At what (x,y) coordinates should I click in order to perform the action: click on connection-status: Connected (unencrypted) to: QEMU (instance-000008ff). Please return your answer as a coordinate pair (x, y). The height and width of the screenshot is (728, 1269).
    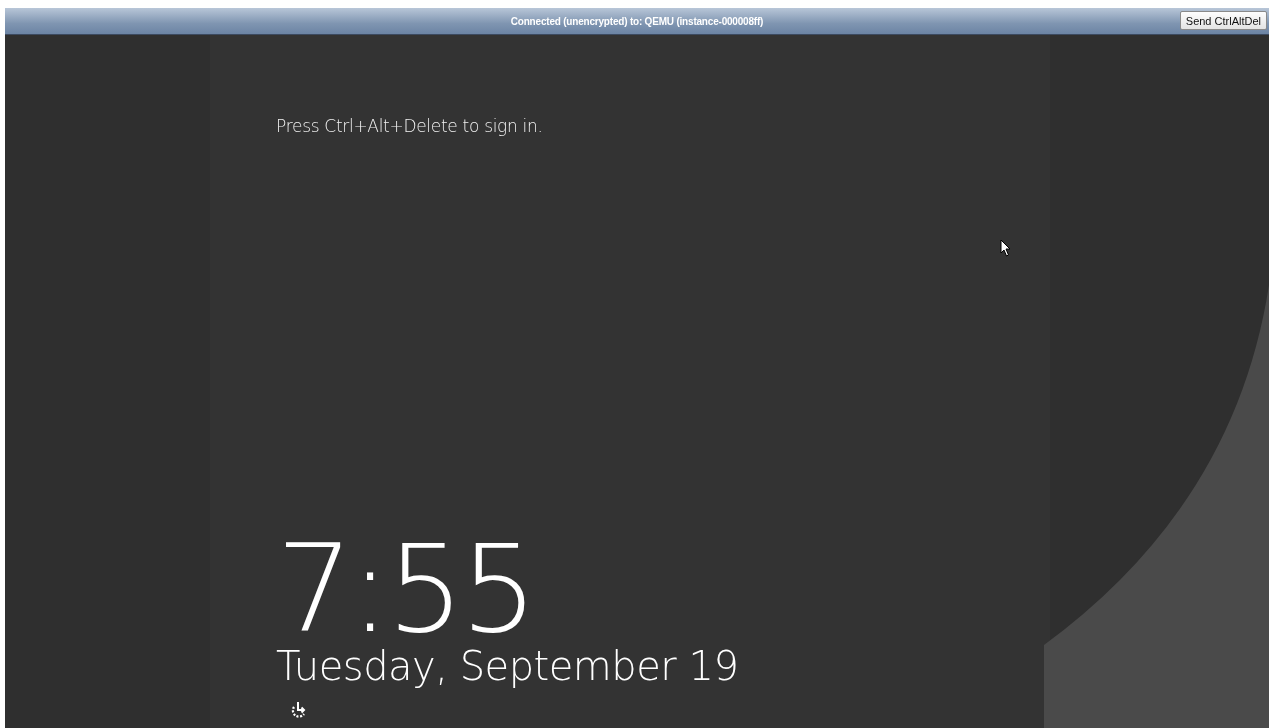
    Looking at the image, I should click on (637, 21).